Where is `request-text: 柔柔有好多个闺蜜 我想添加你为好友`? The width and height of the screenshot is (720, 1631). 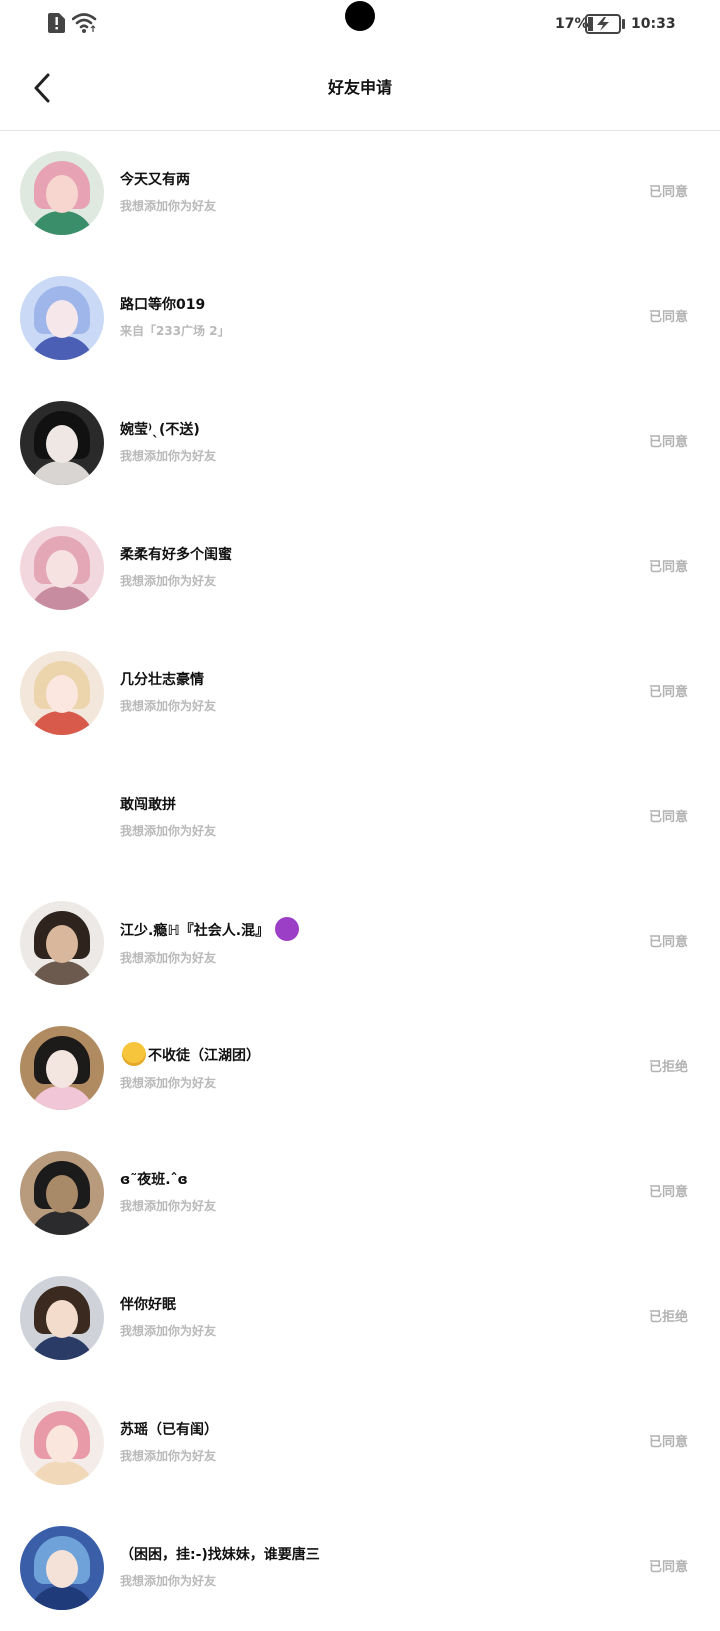
request-text: 柔柔有好多个闺蜜 我想添加你为好友 is located at coordinates (360, 567).